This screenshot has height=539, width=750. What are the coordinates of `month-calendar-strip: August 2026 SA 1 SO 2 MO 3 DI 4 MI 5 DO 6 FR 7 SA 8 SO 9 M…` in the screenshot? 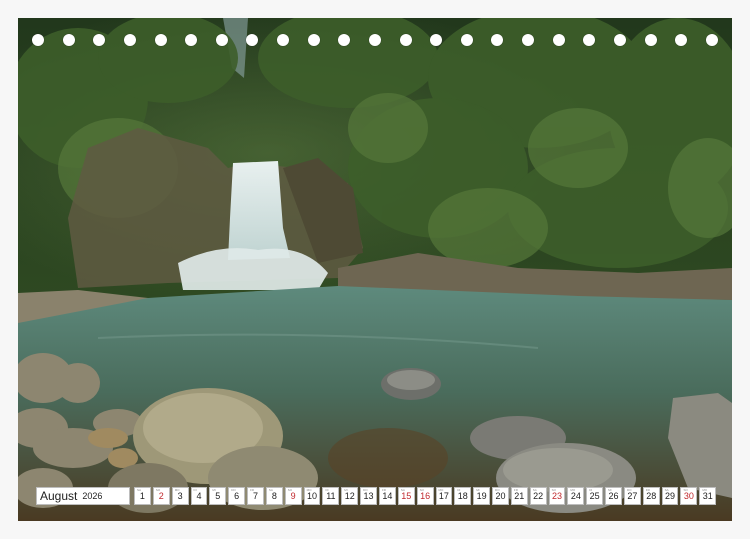 It's located at (376, 496).